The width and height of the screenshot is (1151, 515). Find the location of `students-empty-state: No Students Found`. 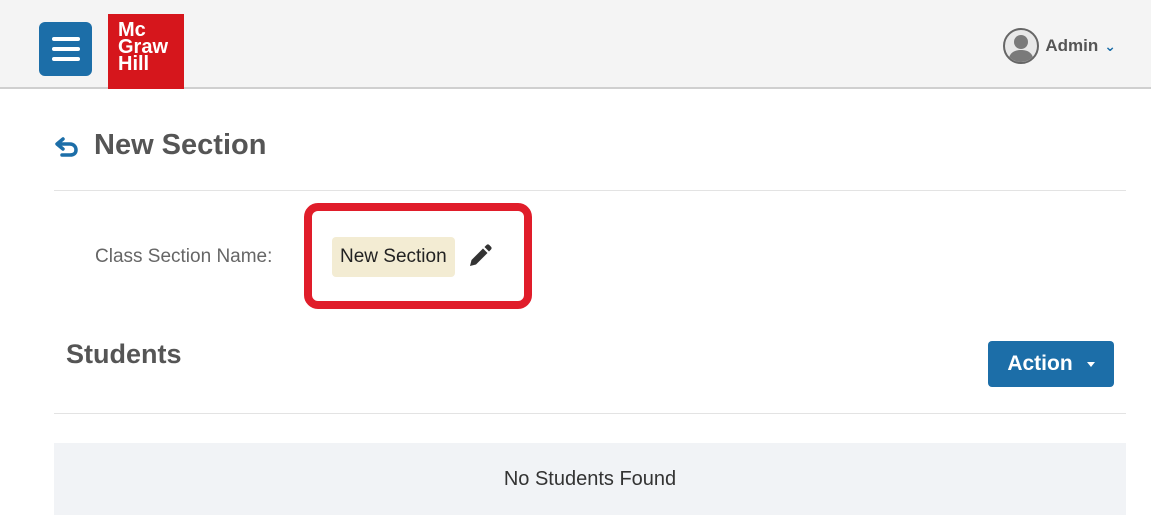

students-empty-state: No Students Found is located at coordinates (590, 479).